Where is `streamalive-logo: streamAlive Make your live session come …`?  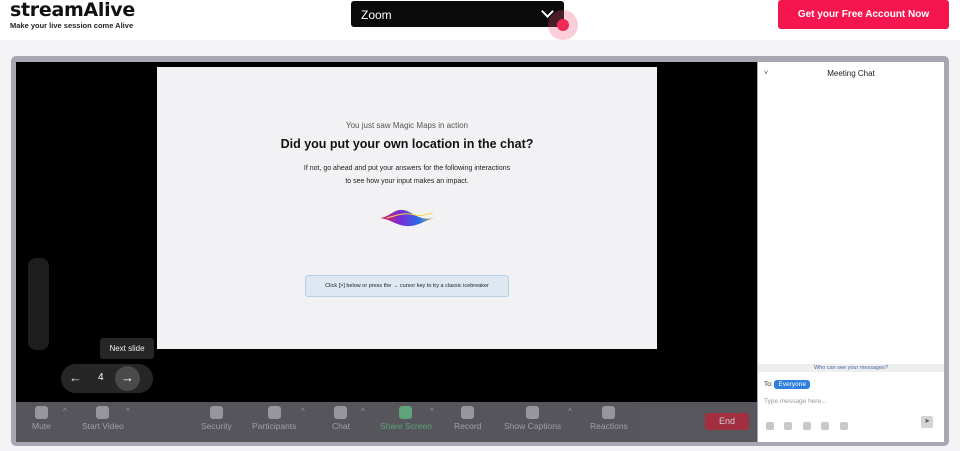 streamalive-logo: streamAlive Make your live session come … is located at coordinates (72, 15).